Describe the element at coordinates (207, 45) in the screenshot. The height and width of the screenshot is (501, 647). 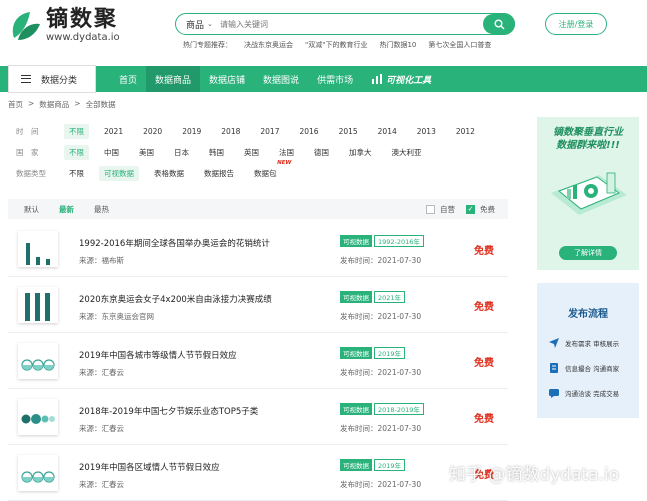
I see `hot-topics-label: 热门专题推荐：` at that location.